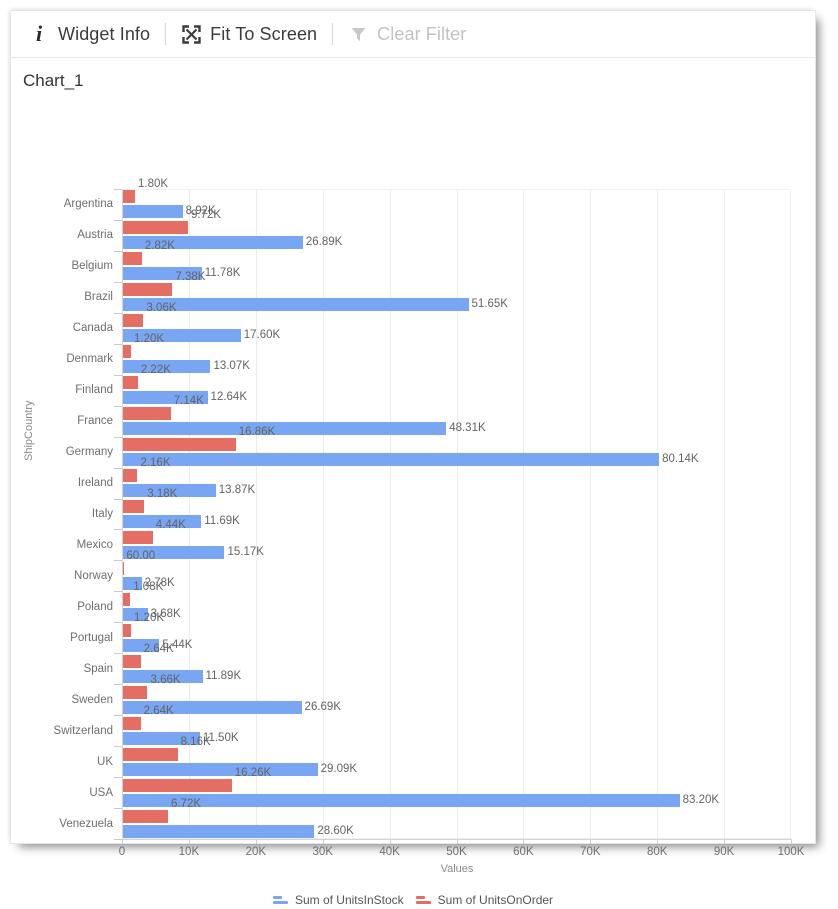 Image resolution: width=838 pixels, height=909 pixels. I want to click on x-axis-label: 90K, so click(724, 852).